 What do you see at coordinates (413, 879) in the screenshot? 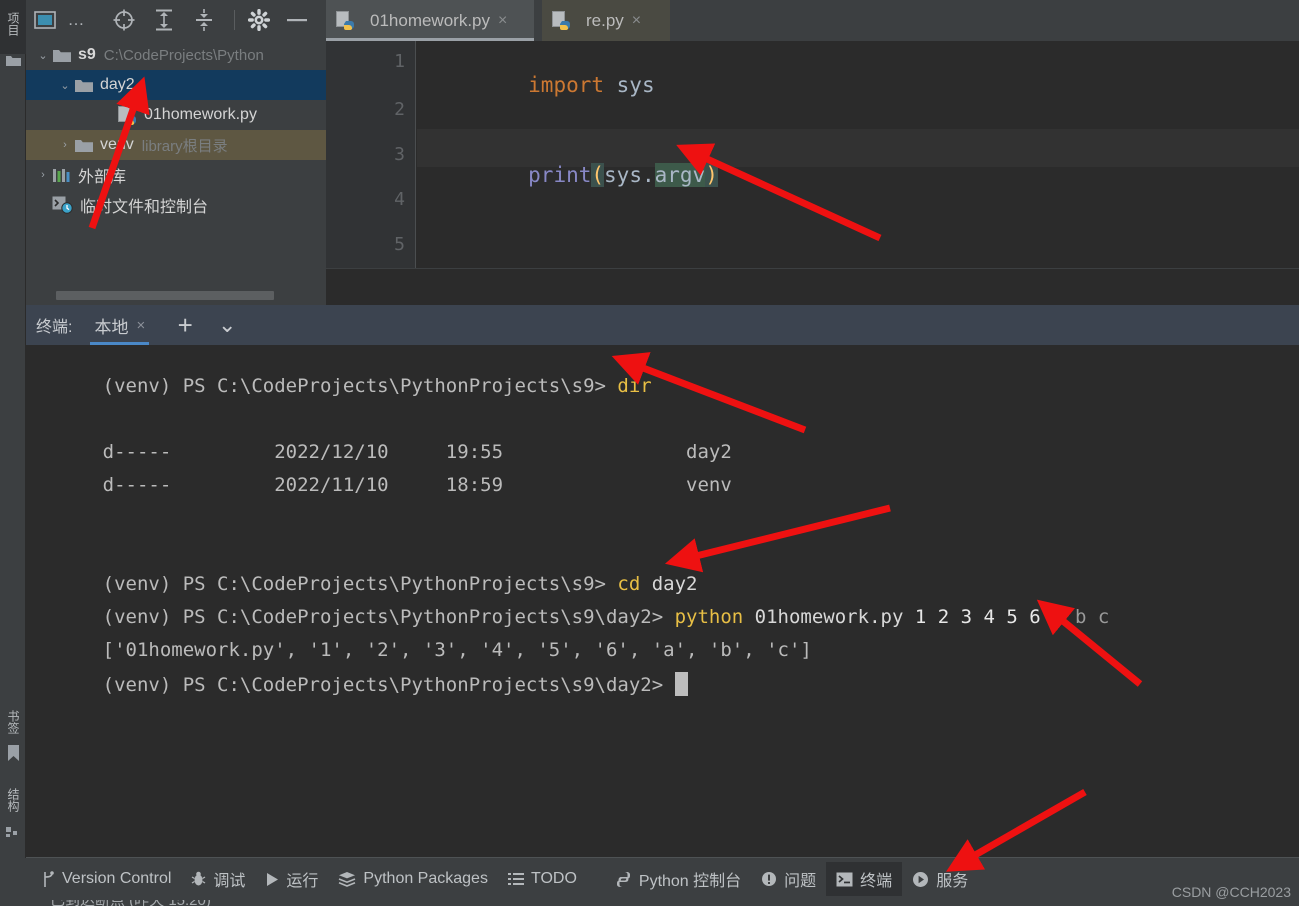
I see `bottom-python-packages: Python Packages` at bounding box center [413, 879].